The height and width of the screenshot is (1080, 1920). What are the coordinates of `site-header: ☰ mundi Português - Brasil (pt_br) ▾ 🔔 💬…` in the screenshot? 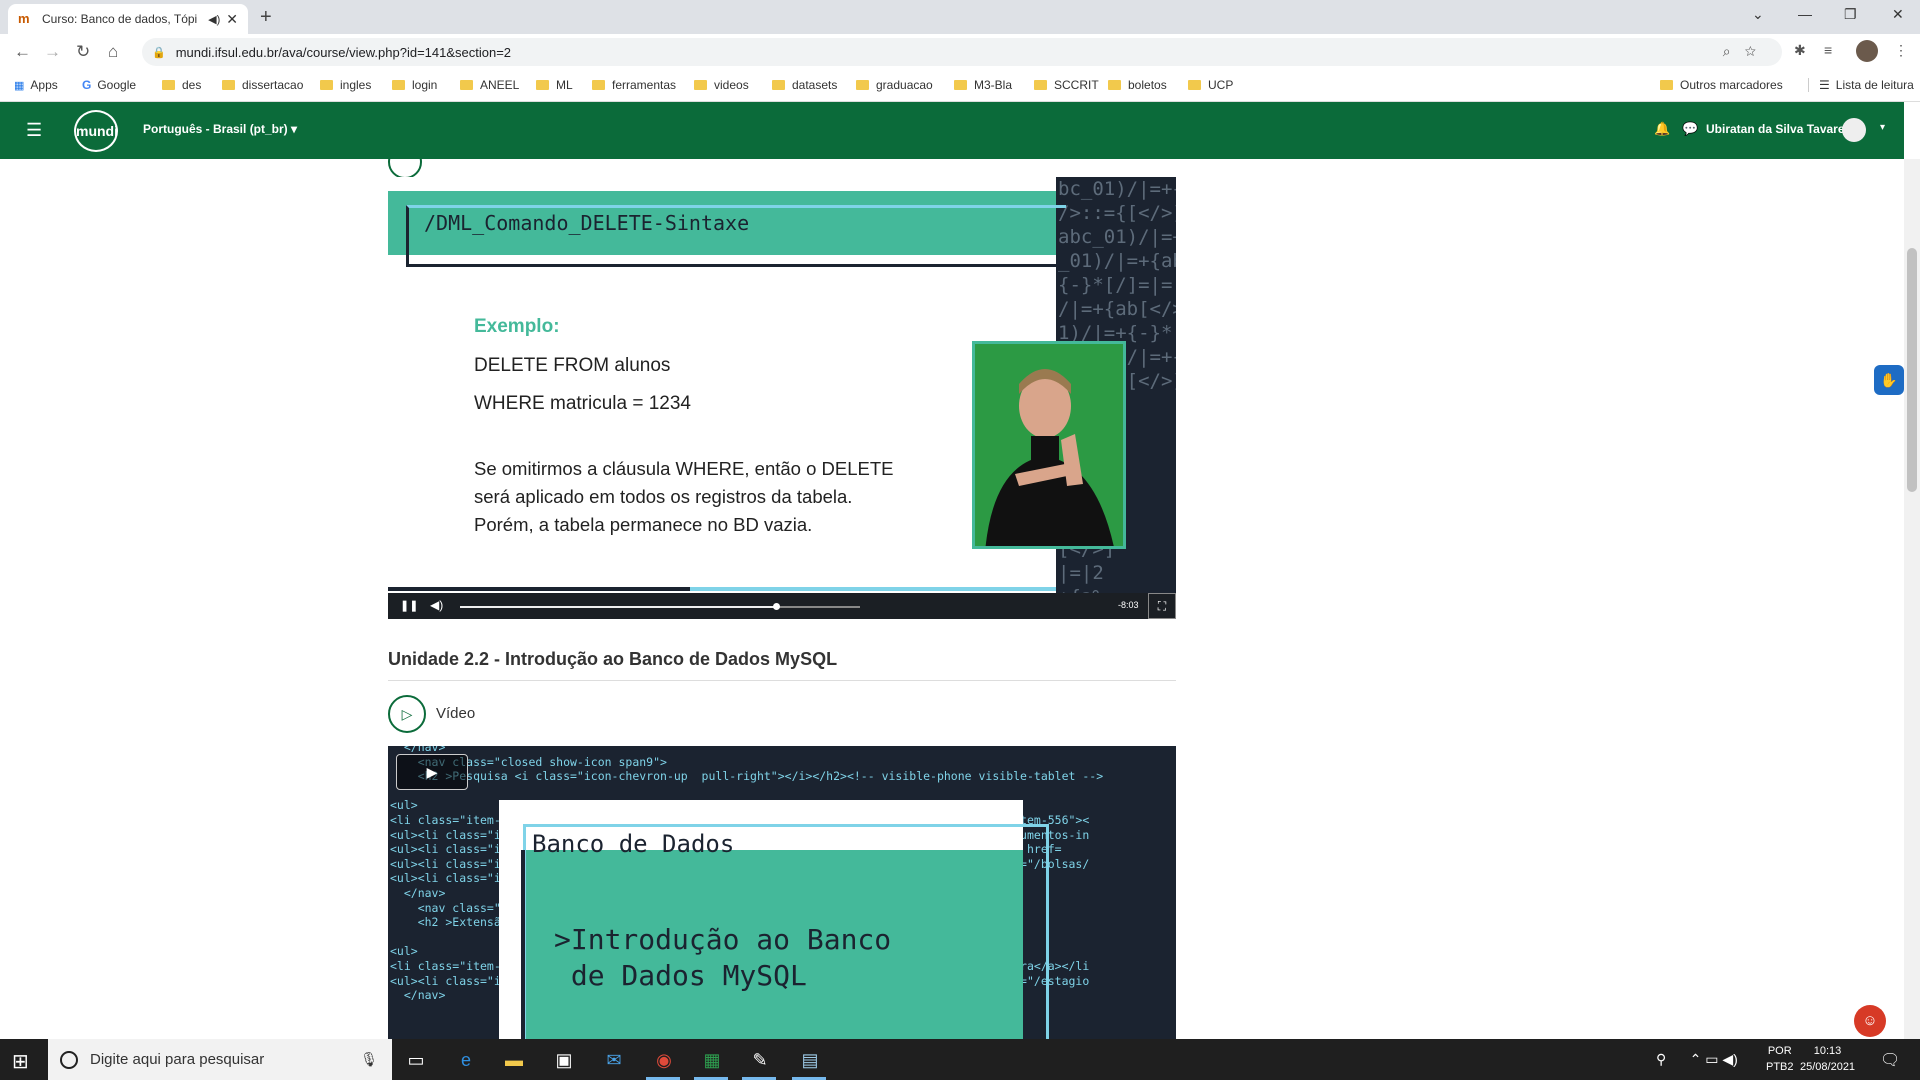 It's located at (952, 130).